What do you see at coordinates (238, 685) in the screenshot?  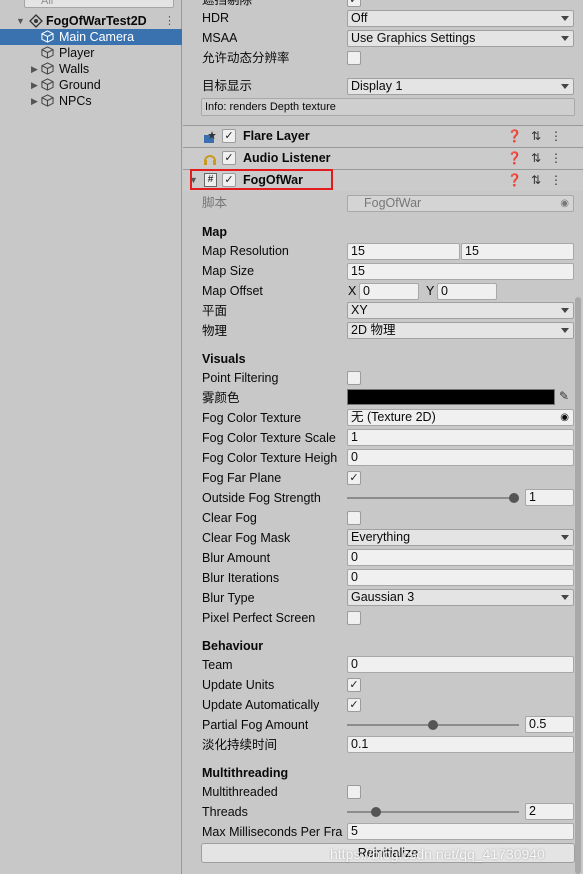 I see `update-units-label: Update Units` at bounding box center [238, 685].